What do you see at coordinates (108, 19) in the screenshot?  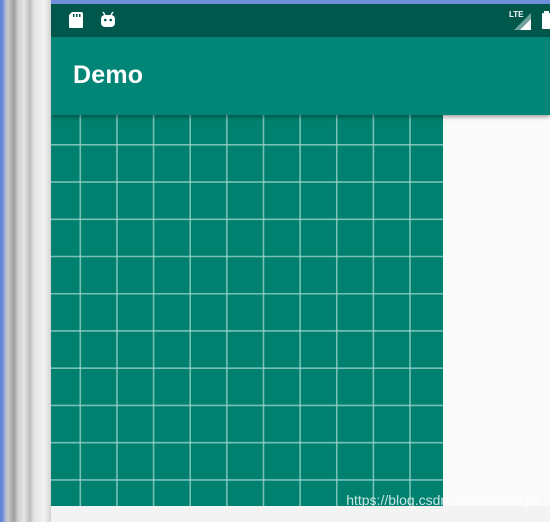 I see `android-debug-icon` at bounding box center [108, 19].